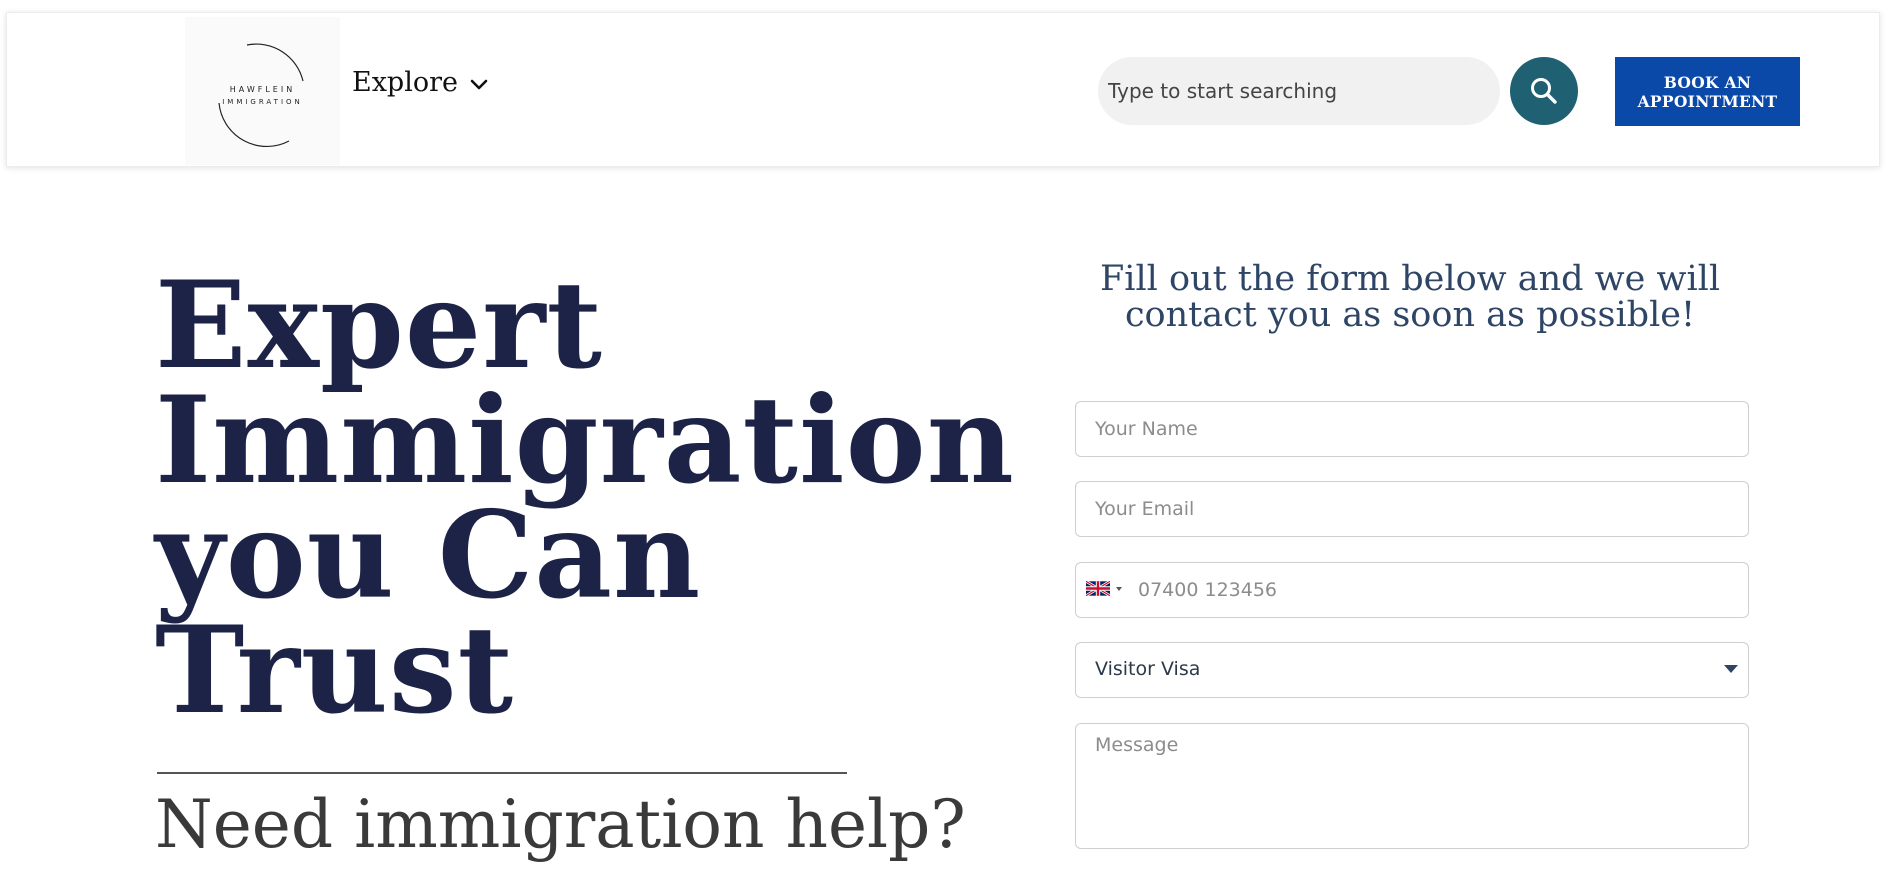  I want to click on phone-field-wrapper, so click(1412, 590).